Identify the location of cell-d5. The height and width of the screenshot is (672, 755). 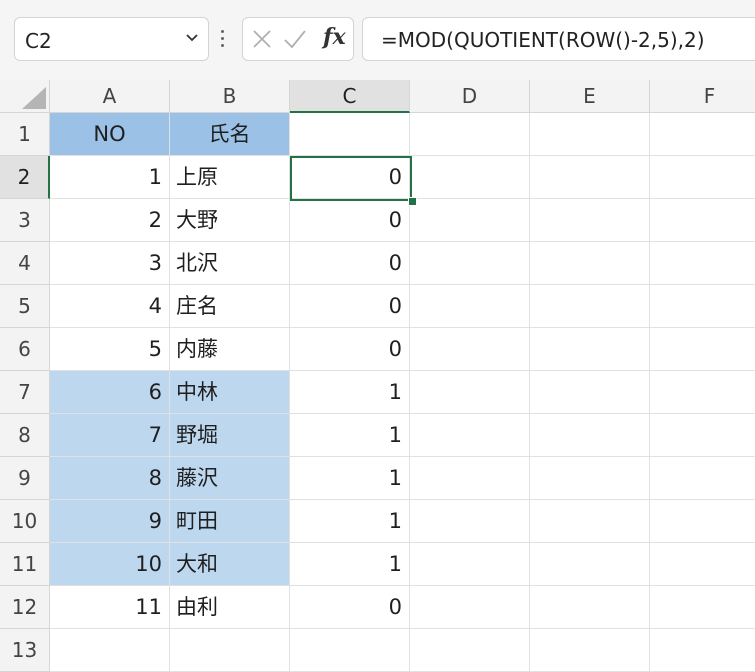
(470, 306).